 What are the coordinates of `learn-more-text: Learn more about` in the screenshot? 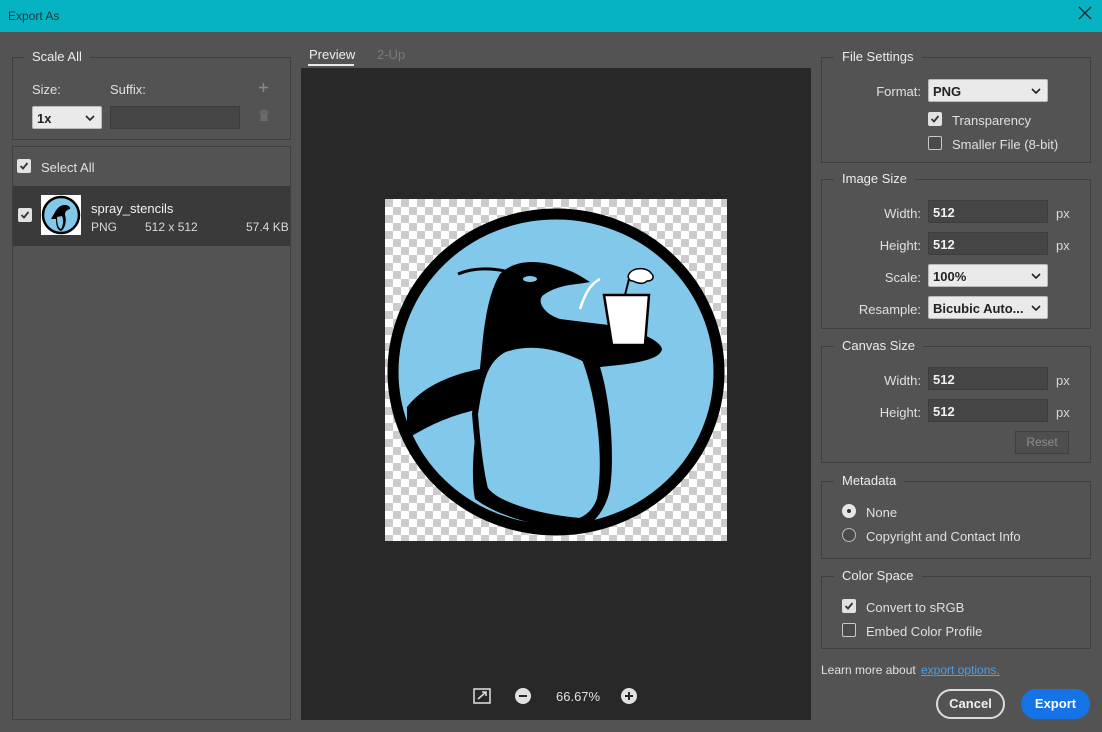 It's located at (868, 670).